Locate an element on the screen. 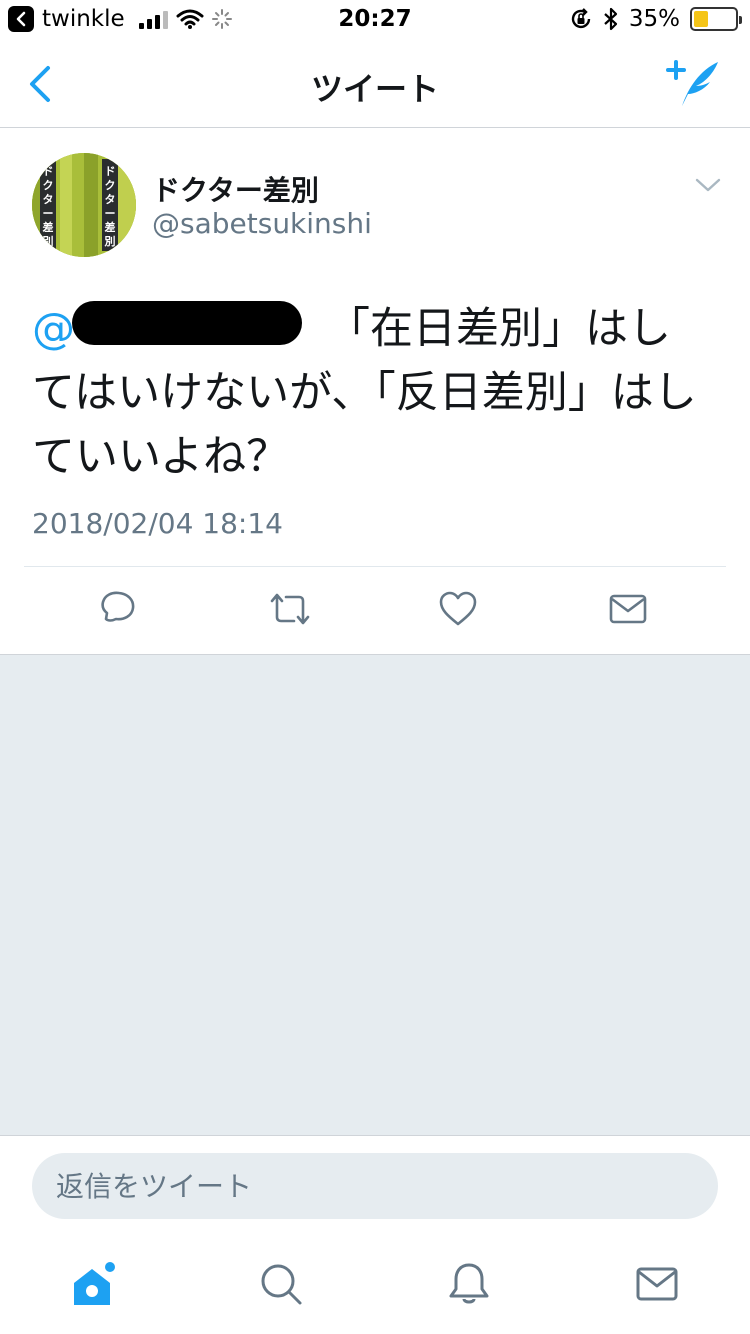 The image size is (750, 1334). battery-percent: 35% is located at coordinates (654, 19).